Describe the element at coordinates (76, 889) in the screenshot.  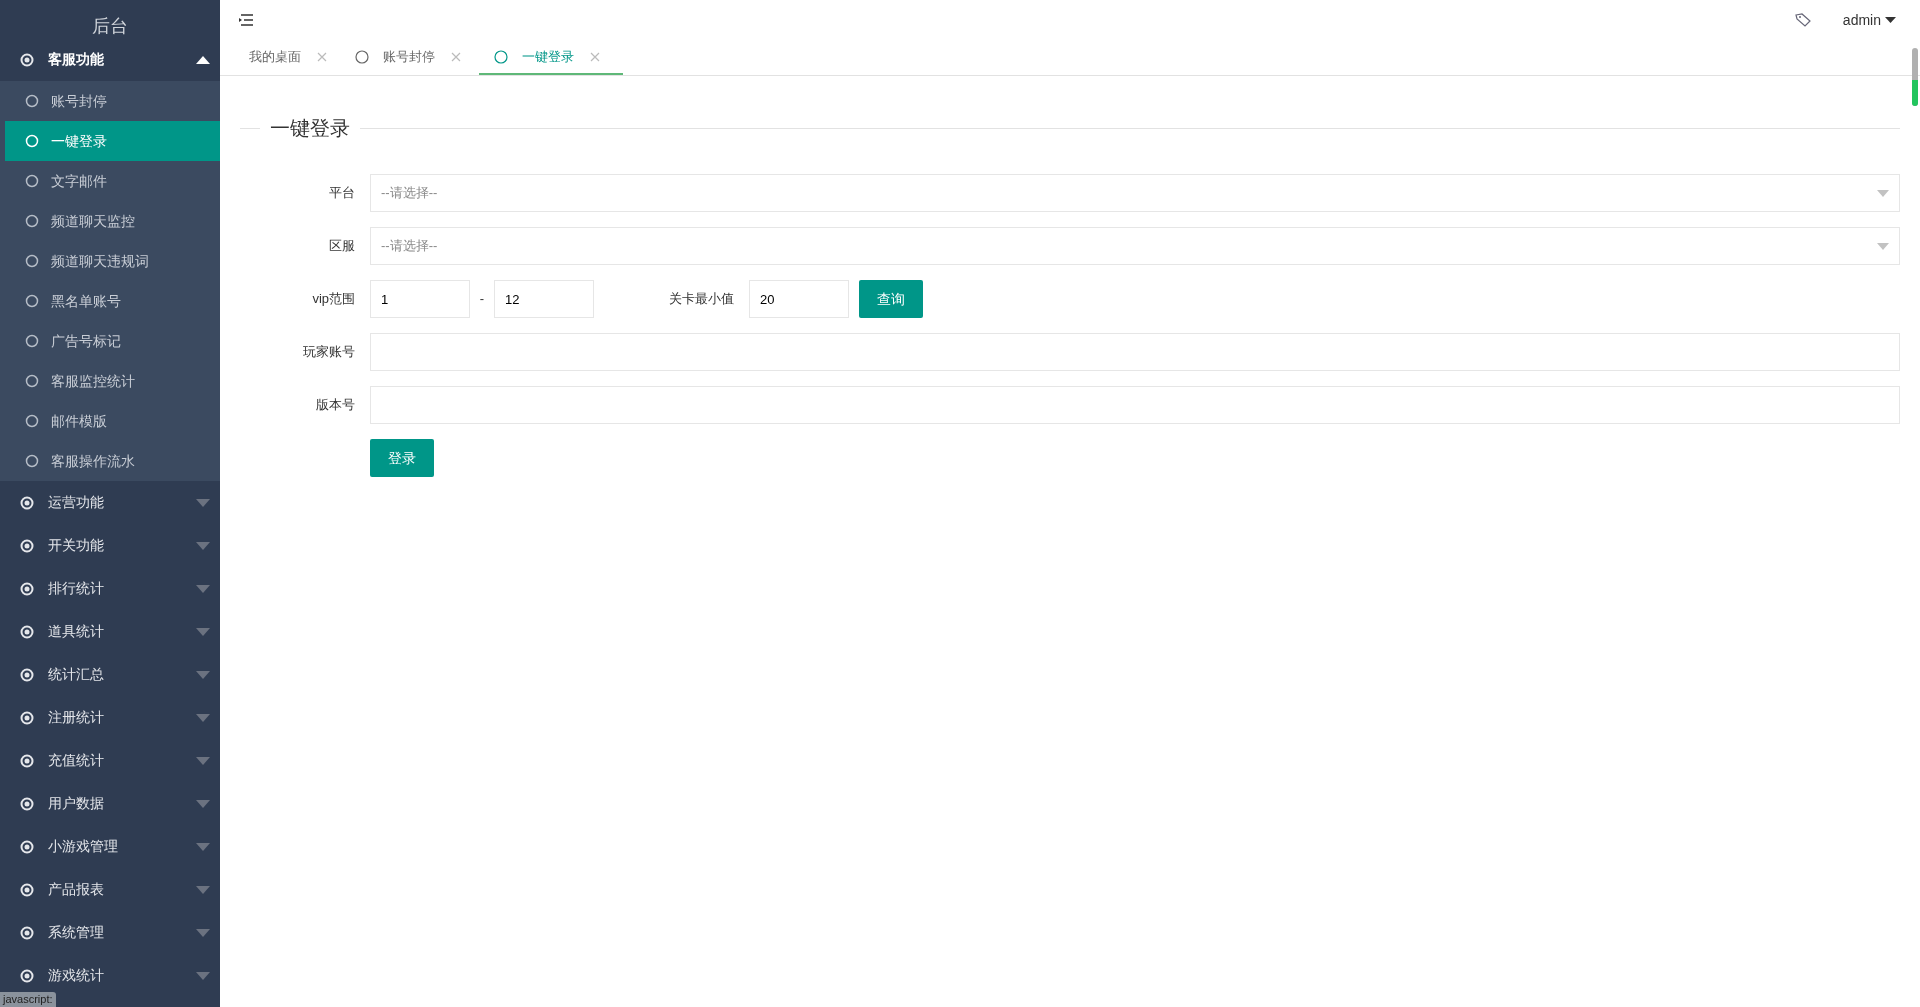
I see `menu-group-label: 产品报表` at that location.